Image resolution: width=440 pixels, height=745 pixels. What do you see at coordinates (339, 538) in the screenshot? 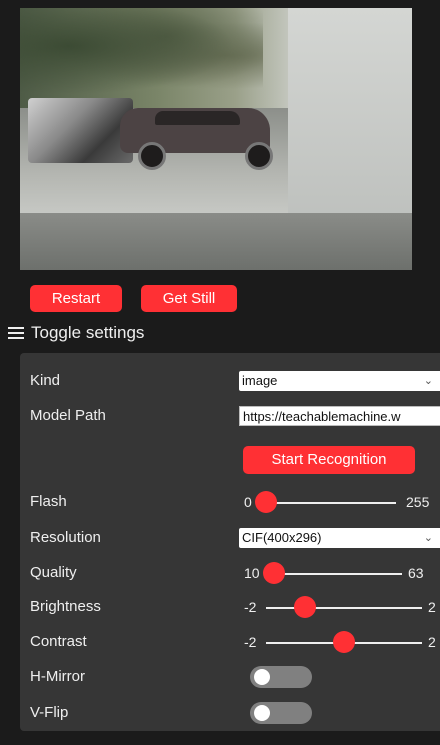
I see `resolution-select: CIF(400x296) ⌄` at bounding box center [339, 538].